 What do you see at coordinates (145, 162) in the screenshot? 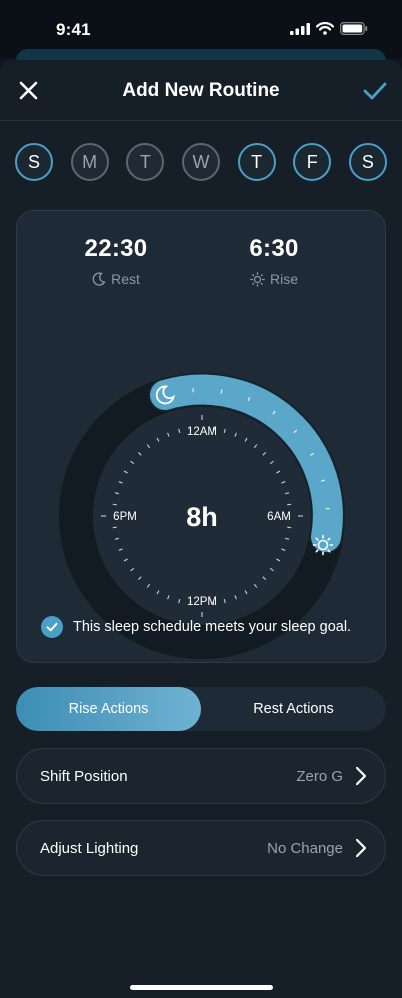
I see `day-tuesday: T` at bounding box center [145, 162].